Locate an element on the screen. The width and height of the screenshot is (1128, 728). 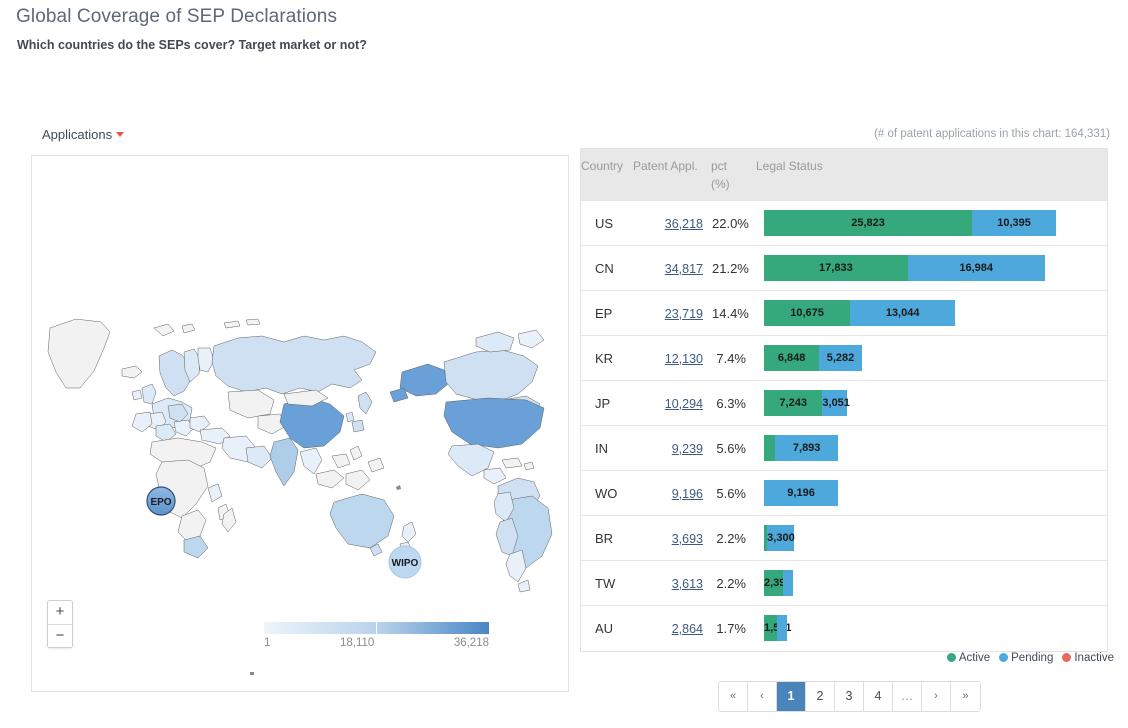
cell-legal-status: 9,196 is located at coordinates (931, 493).